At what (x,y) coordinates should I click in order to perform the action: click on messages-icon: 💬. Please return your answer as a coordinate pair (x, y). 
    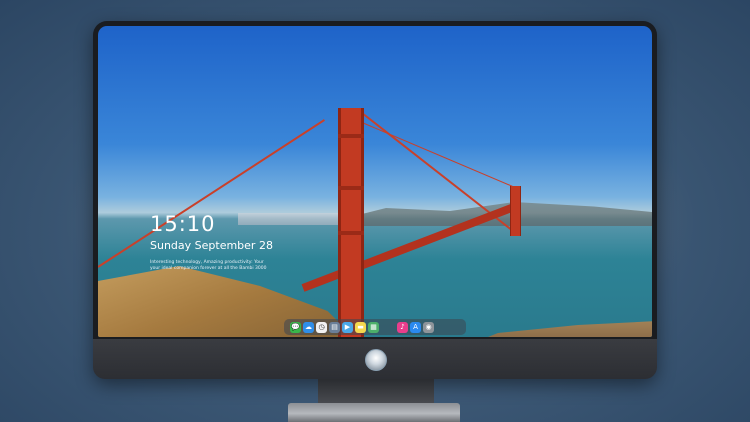
    Looking at the image, I should click on (295, 327).